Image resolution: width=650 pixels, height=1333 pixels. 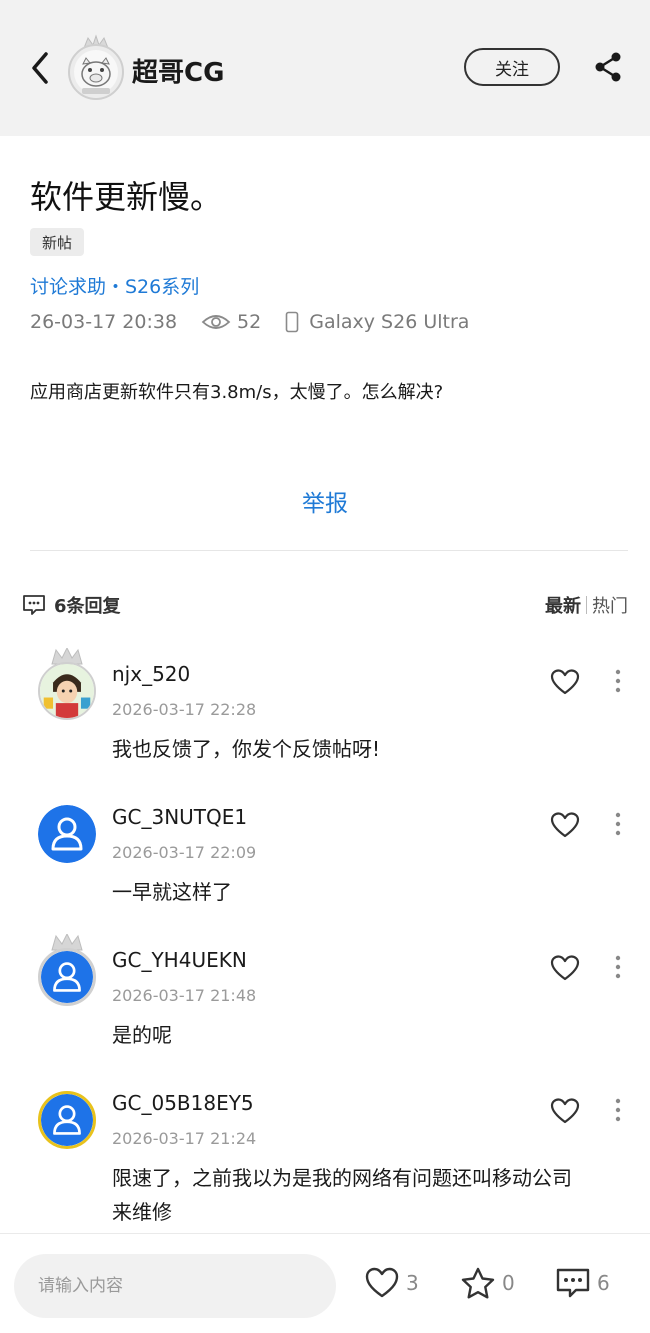 I want to click on comment-author: njx_520, so click(x=151, y=674).